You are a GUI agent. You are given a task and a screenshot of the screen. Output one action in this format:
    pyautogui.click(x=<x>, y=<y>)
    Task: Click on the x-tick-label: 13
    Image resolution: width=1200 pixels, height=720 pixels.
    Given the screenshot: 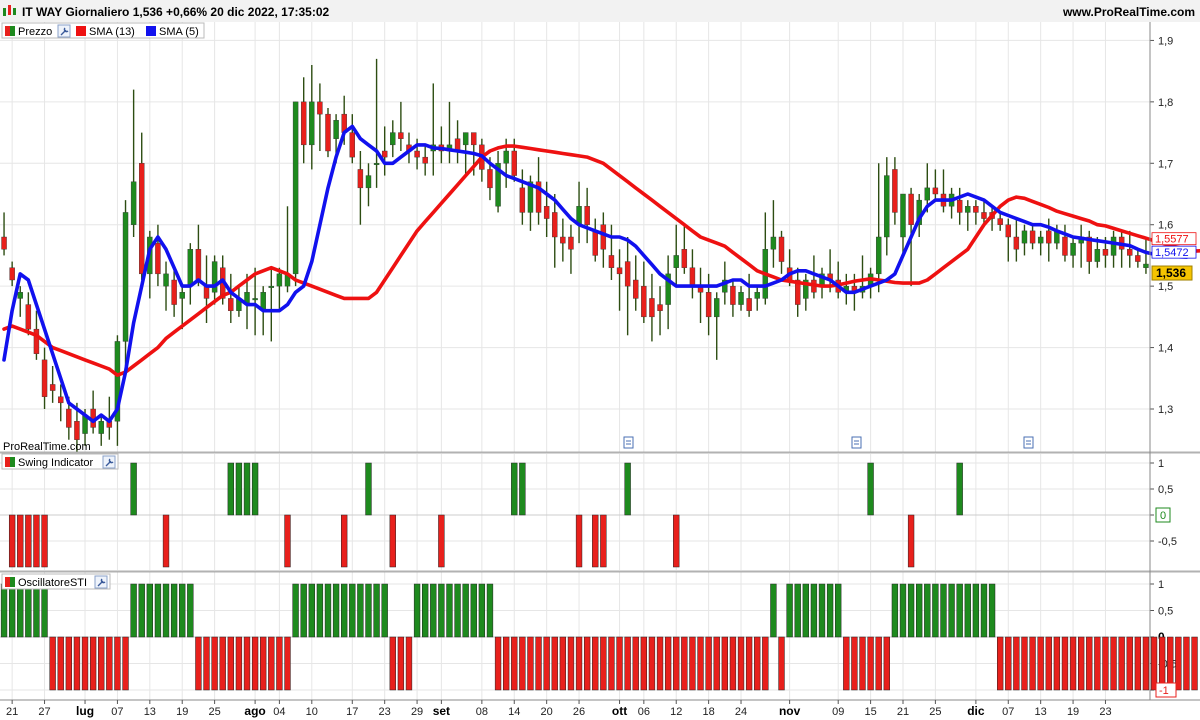 What is the action you would take?
    pyautogui.click(x=1041, y=712)
    